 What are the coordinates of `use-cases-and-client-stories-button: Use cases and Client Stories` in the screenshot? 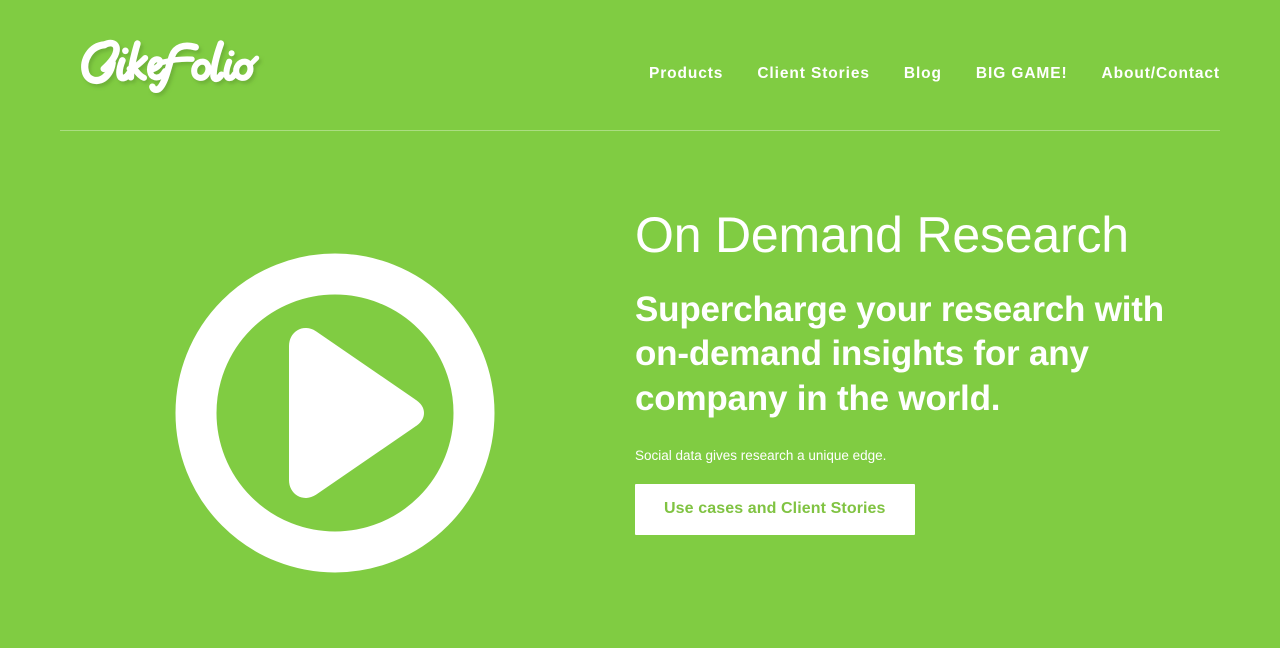 It's located at (775, 510).